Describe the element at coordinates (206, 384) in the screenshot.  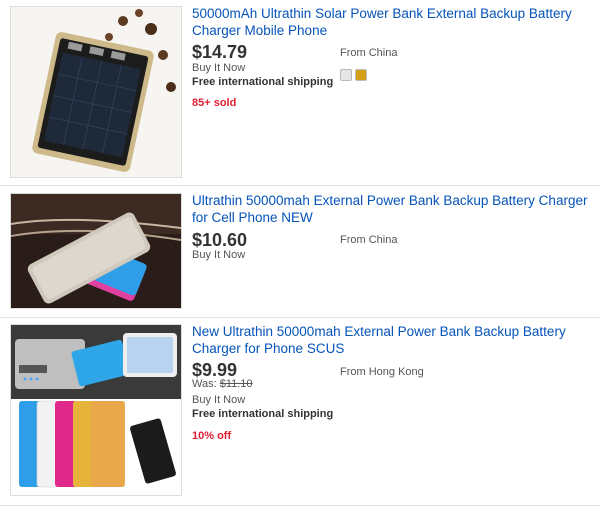
I see `was-label: Was:` at that location.